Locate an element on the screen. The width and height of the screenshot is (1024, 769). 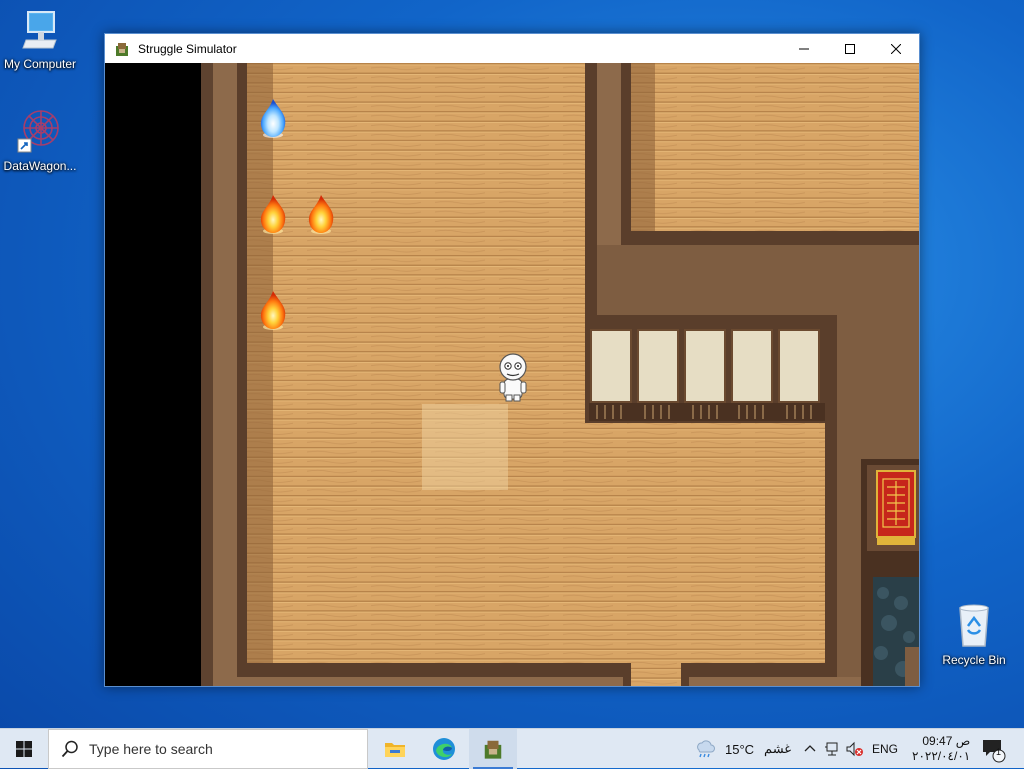
network-icon is located at coordinates (832, 749).